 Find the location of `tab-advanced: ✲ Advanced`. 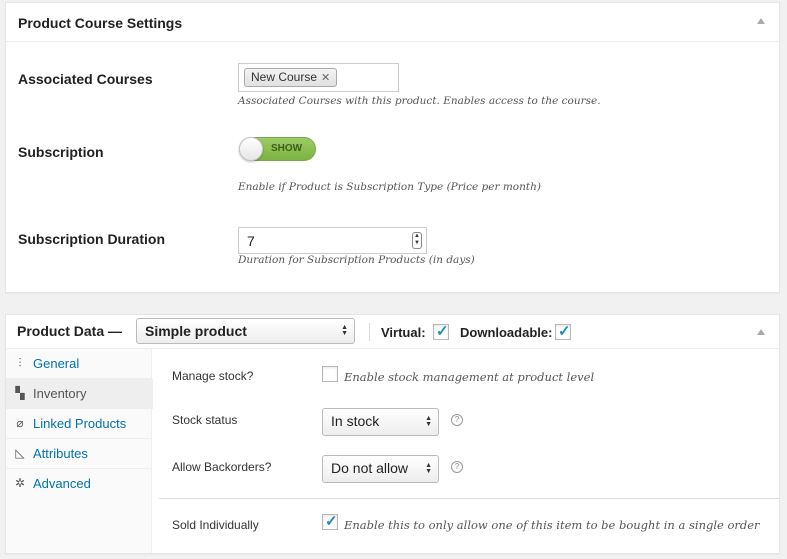

tab-advanced: ✲ Advanced is located at coordinates (79, 484).